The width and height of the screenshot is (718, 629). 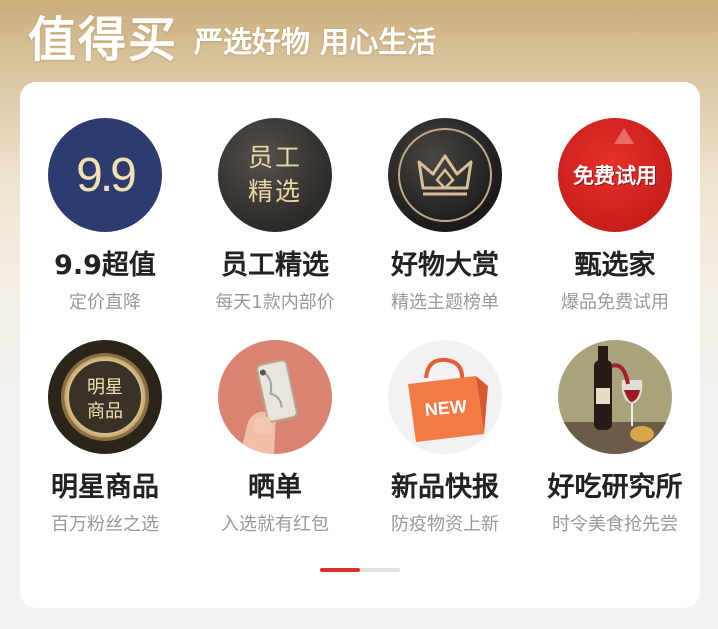 I want to click on tile-title: 甄选家, so click(x=615, y=265).